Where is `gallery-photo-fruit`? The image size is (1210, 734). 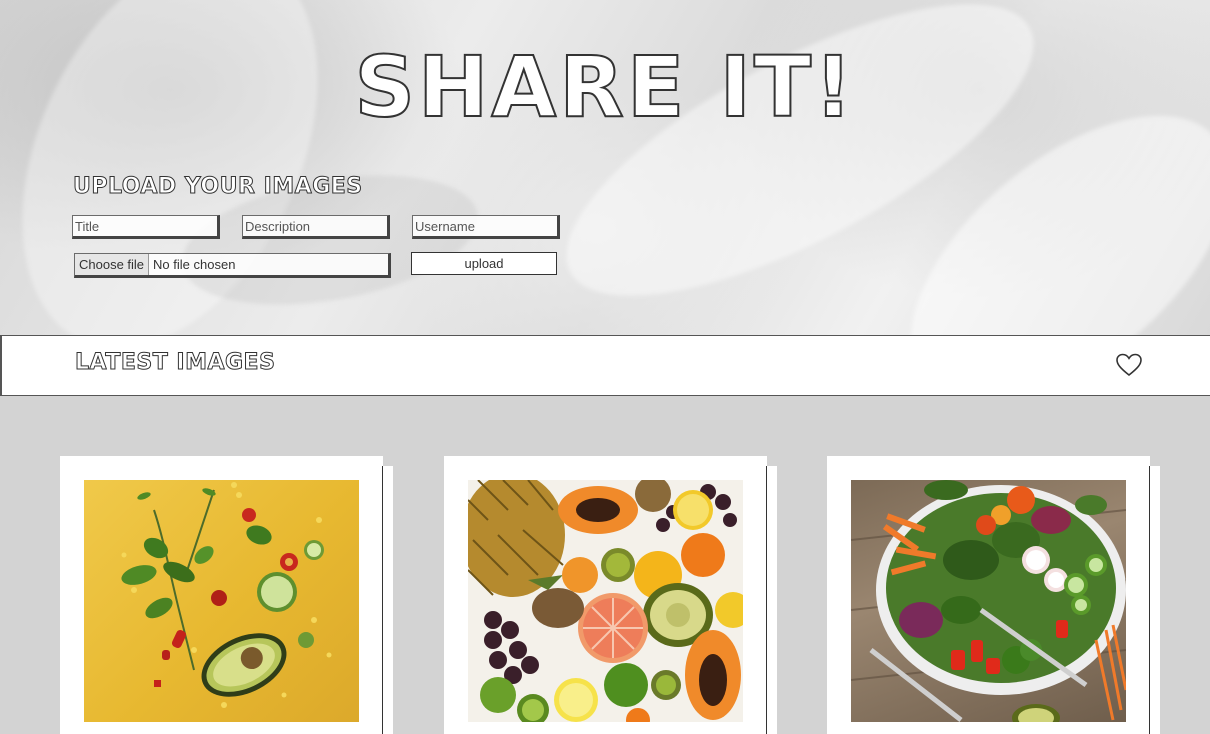 gallery-photo-fruit is located at coordinates (605, 601).